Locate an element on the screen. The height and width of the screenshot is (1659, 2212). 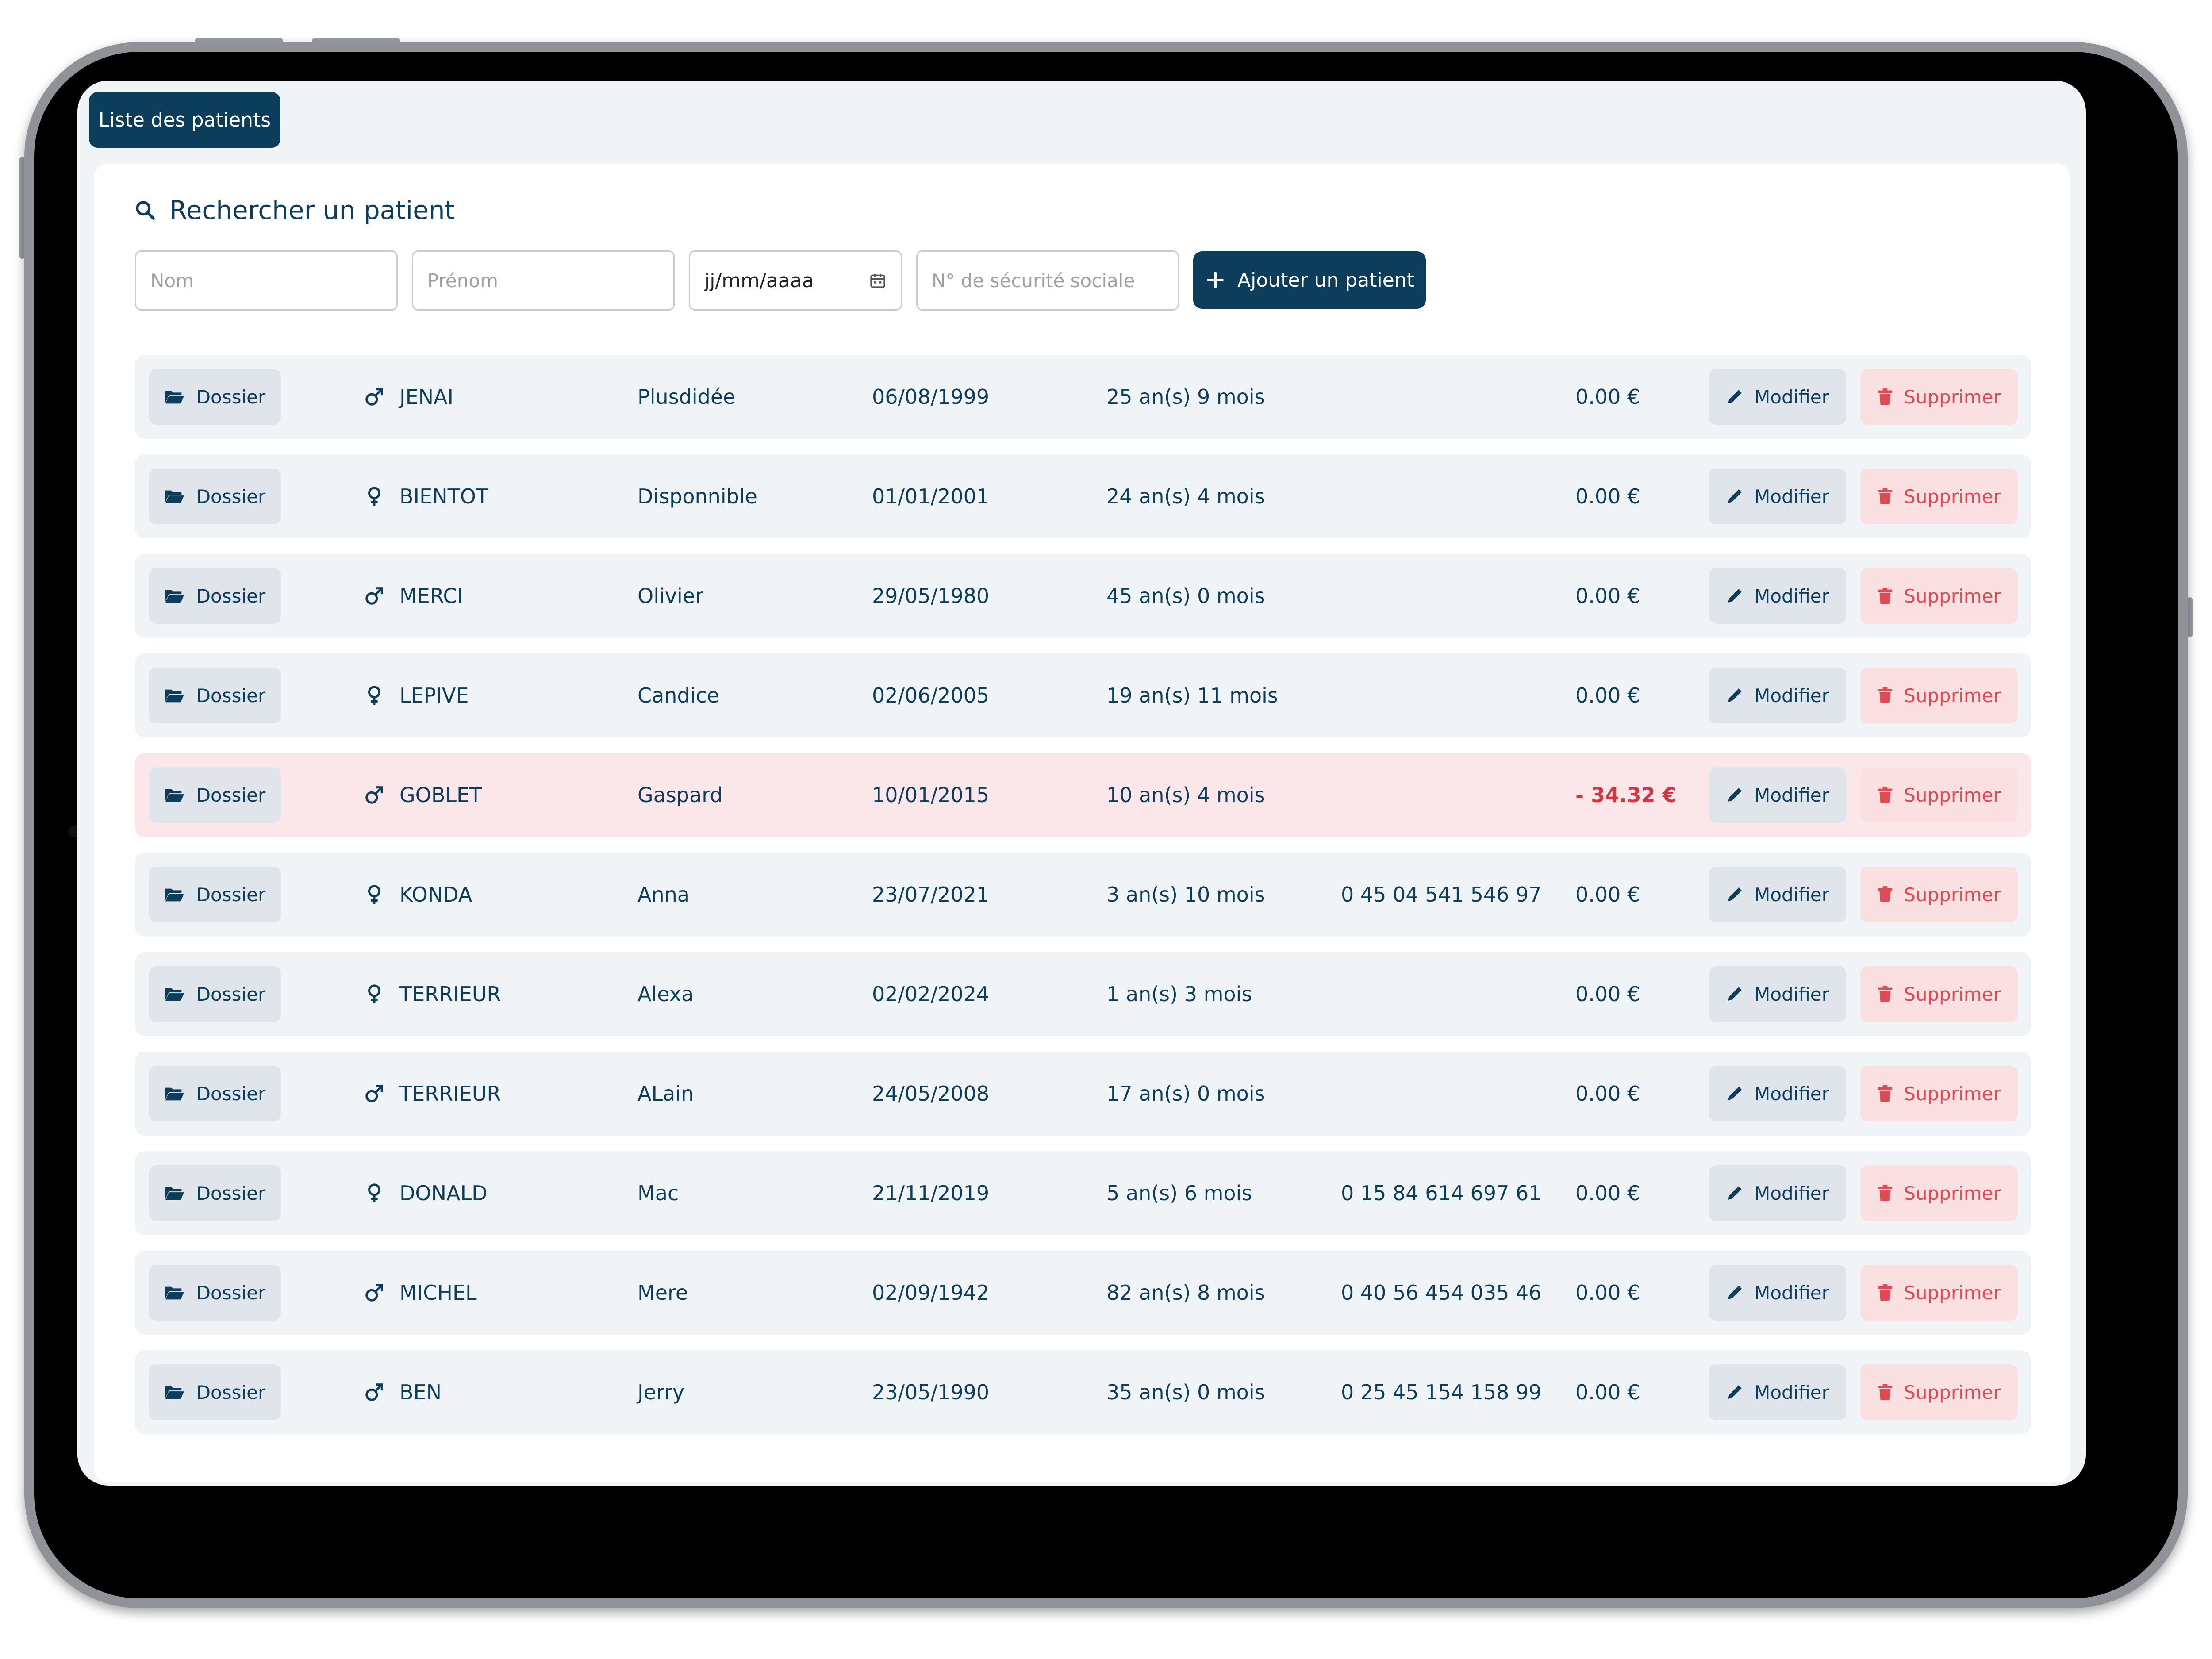
patient-lastname-cell: MERCI is located at coordinates (413, 596).